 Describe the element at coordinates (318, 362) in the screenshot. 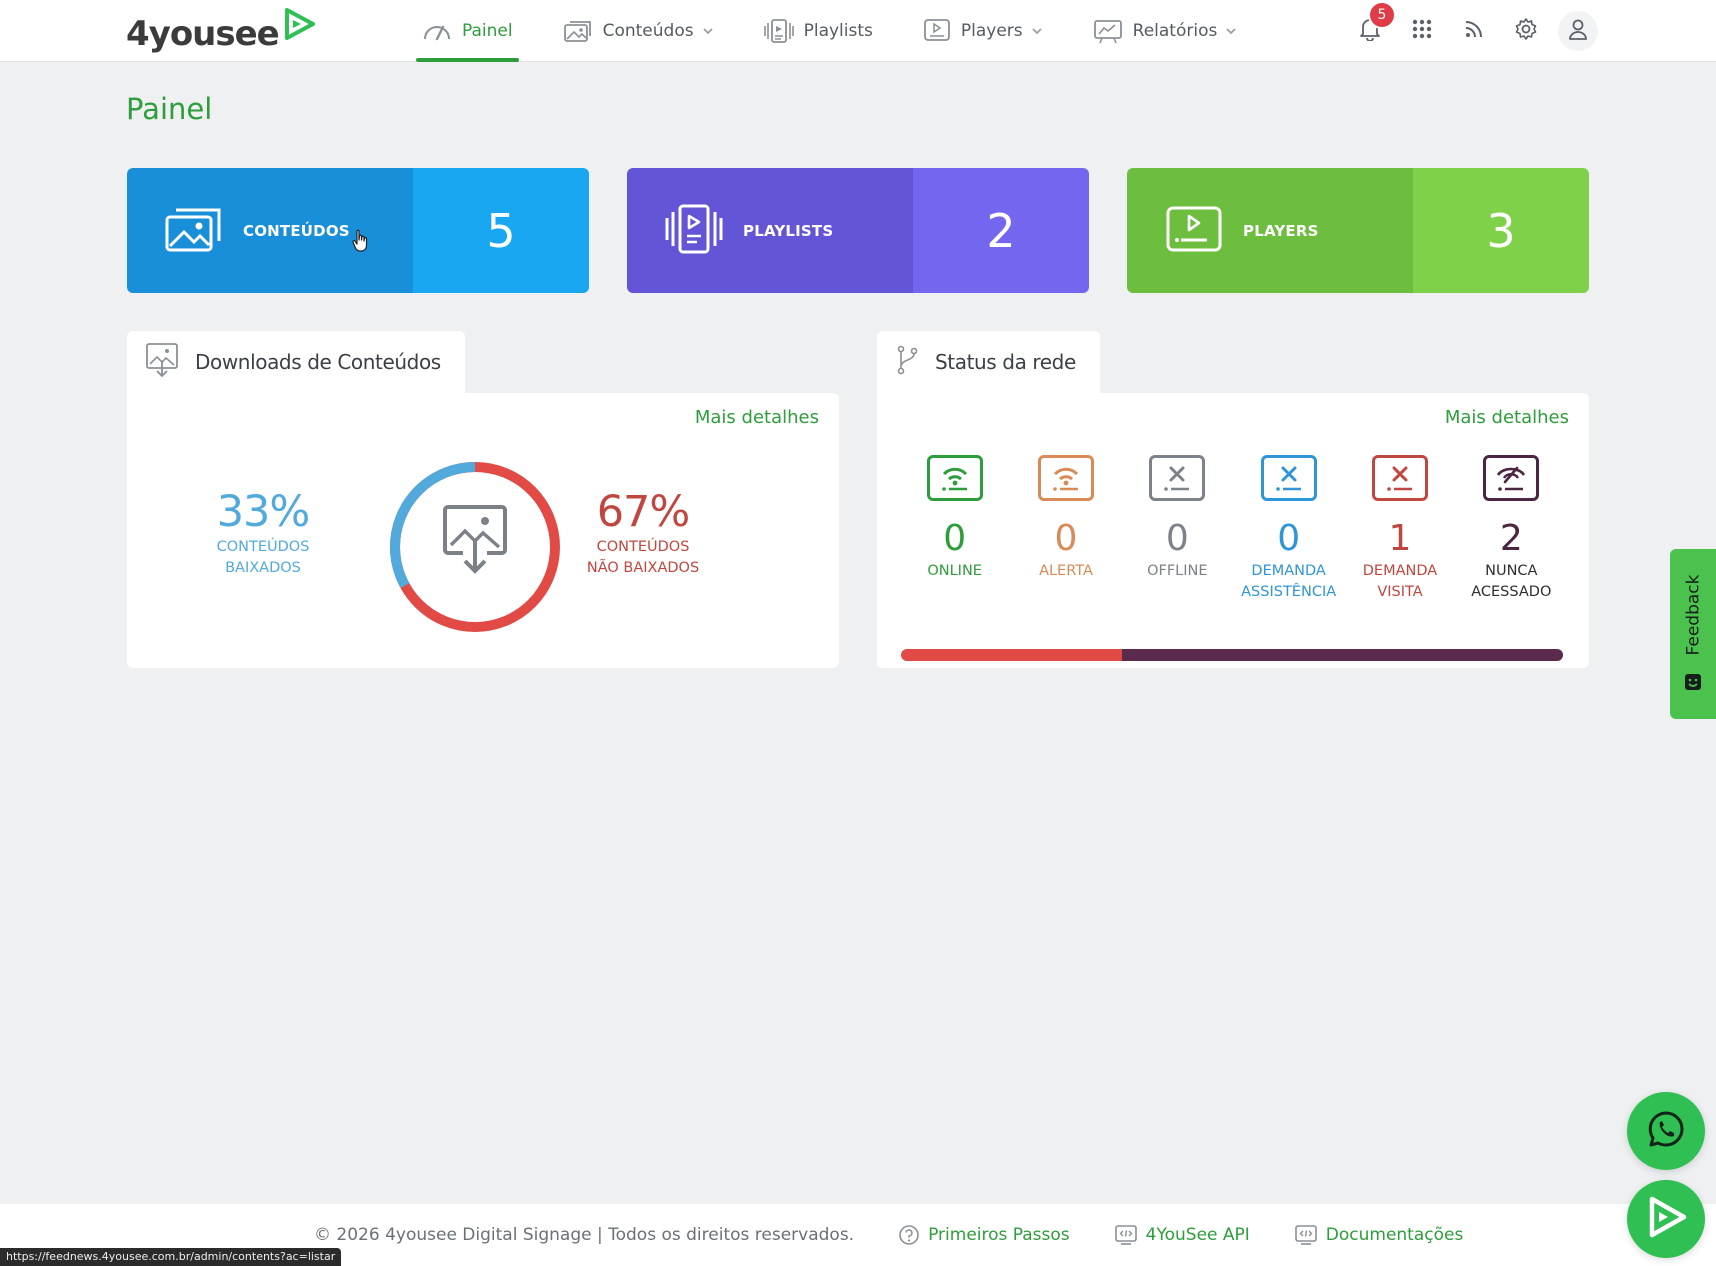

I see `panel-title: Downloads de Conteúdos` at that location.